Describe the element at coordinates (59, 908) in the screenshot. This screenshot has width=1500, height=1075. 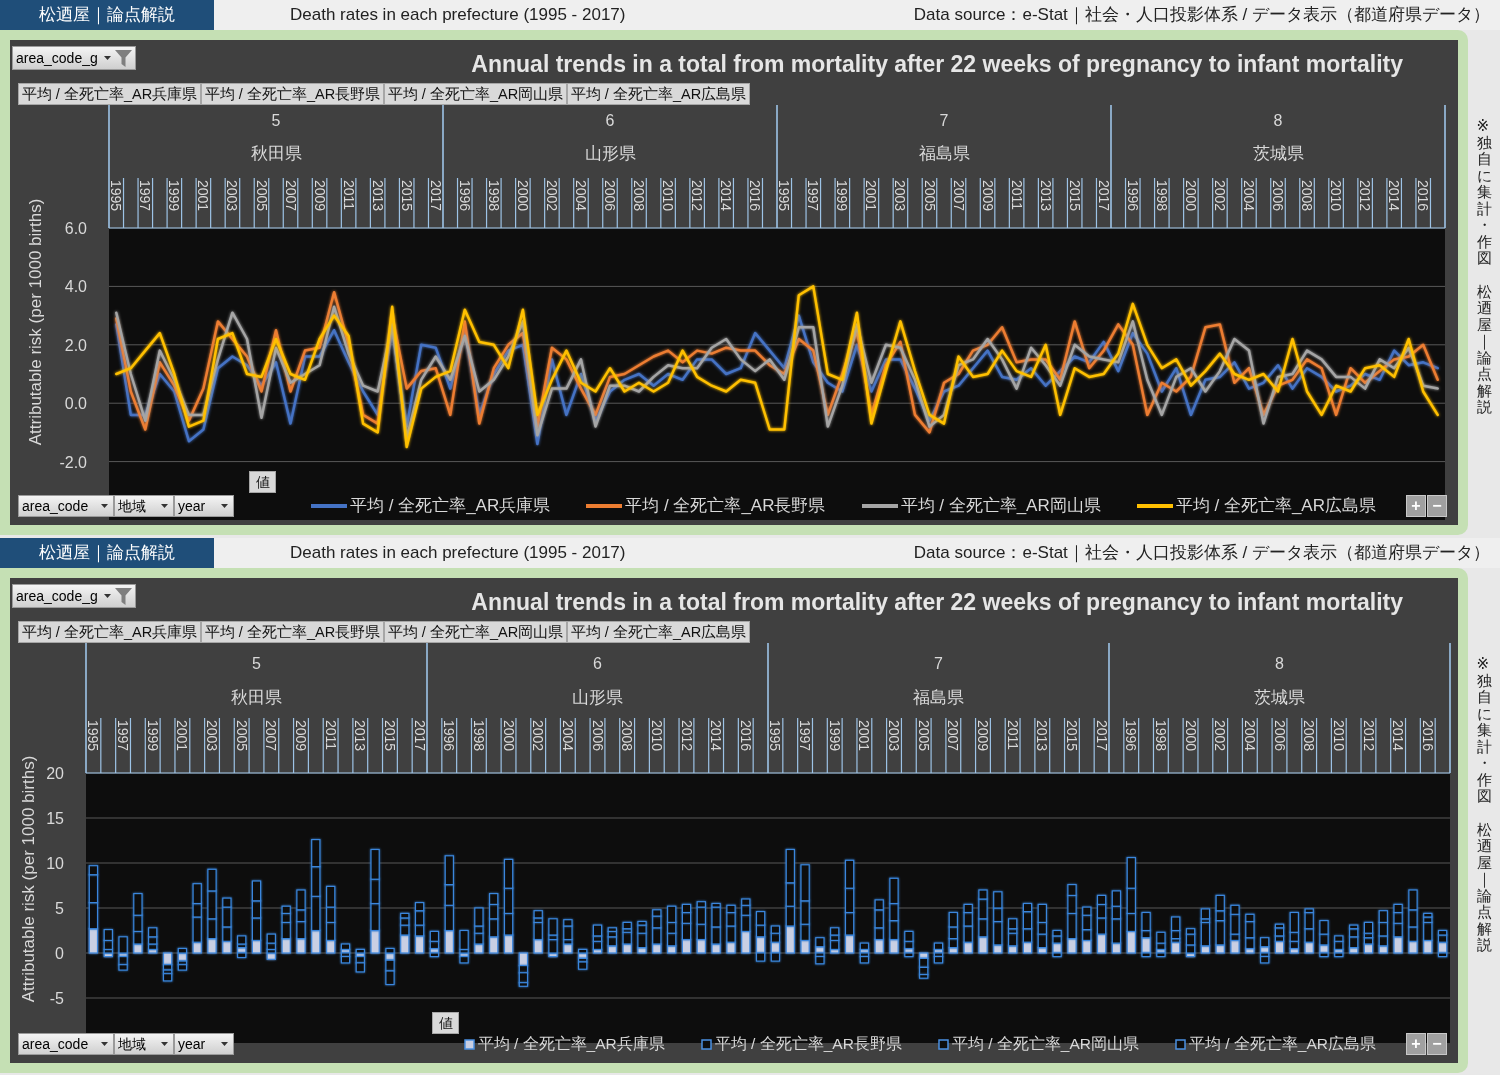
I see `axis-tick-label: 5` at that location.